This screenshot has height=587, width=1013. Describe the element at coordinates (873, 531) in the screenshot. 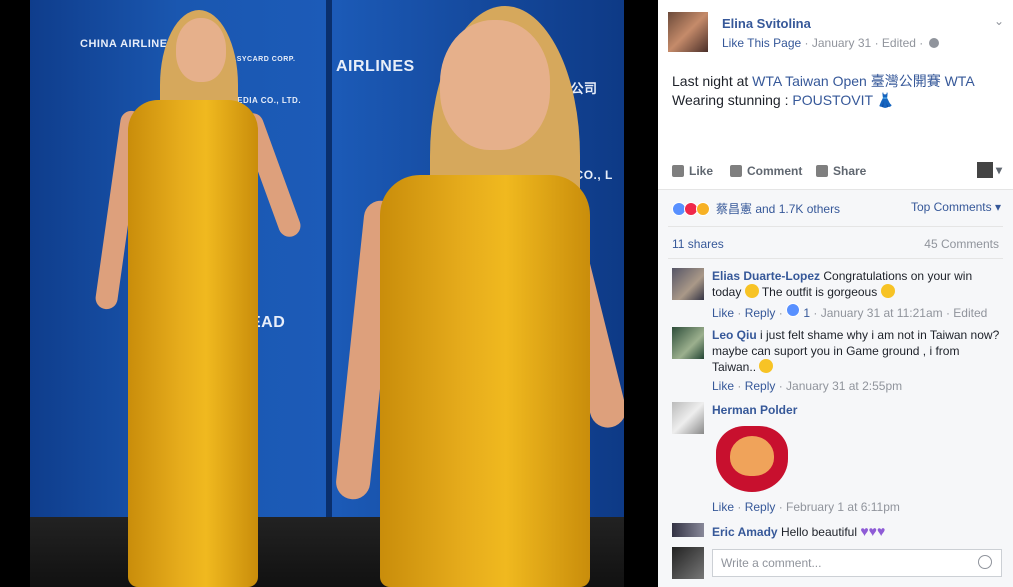

I see `purple-heart-icon: ♥♥♥` at that location.